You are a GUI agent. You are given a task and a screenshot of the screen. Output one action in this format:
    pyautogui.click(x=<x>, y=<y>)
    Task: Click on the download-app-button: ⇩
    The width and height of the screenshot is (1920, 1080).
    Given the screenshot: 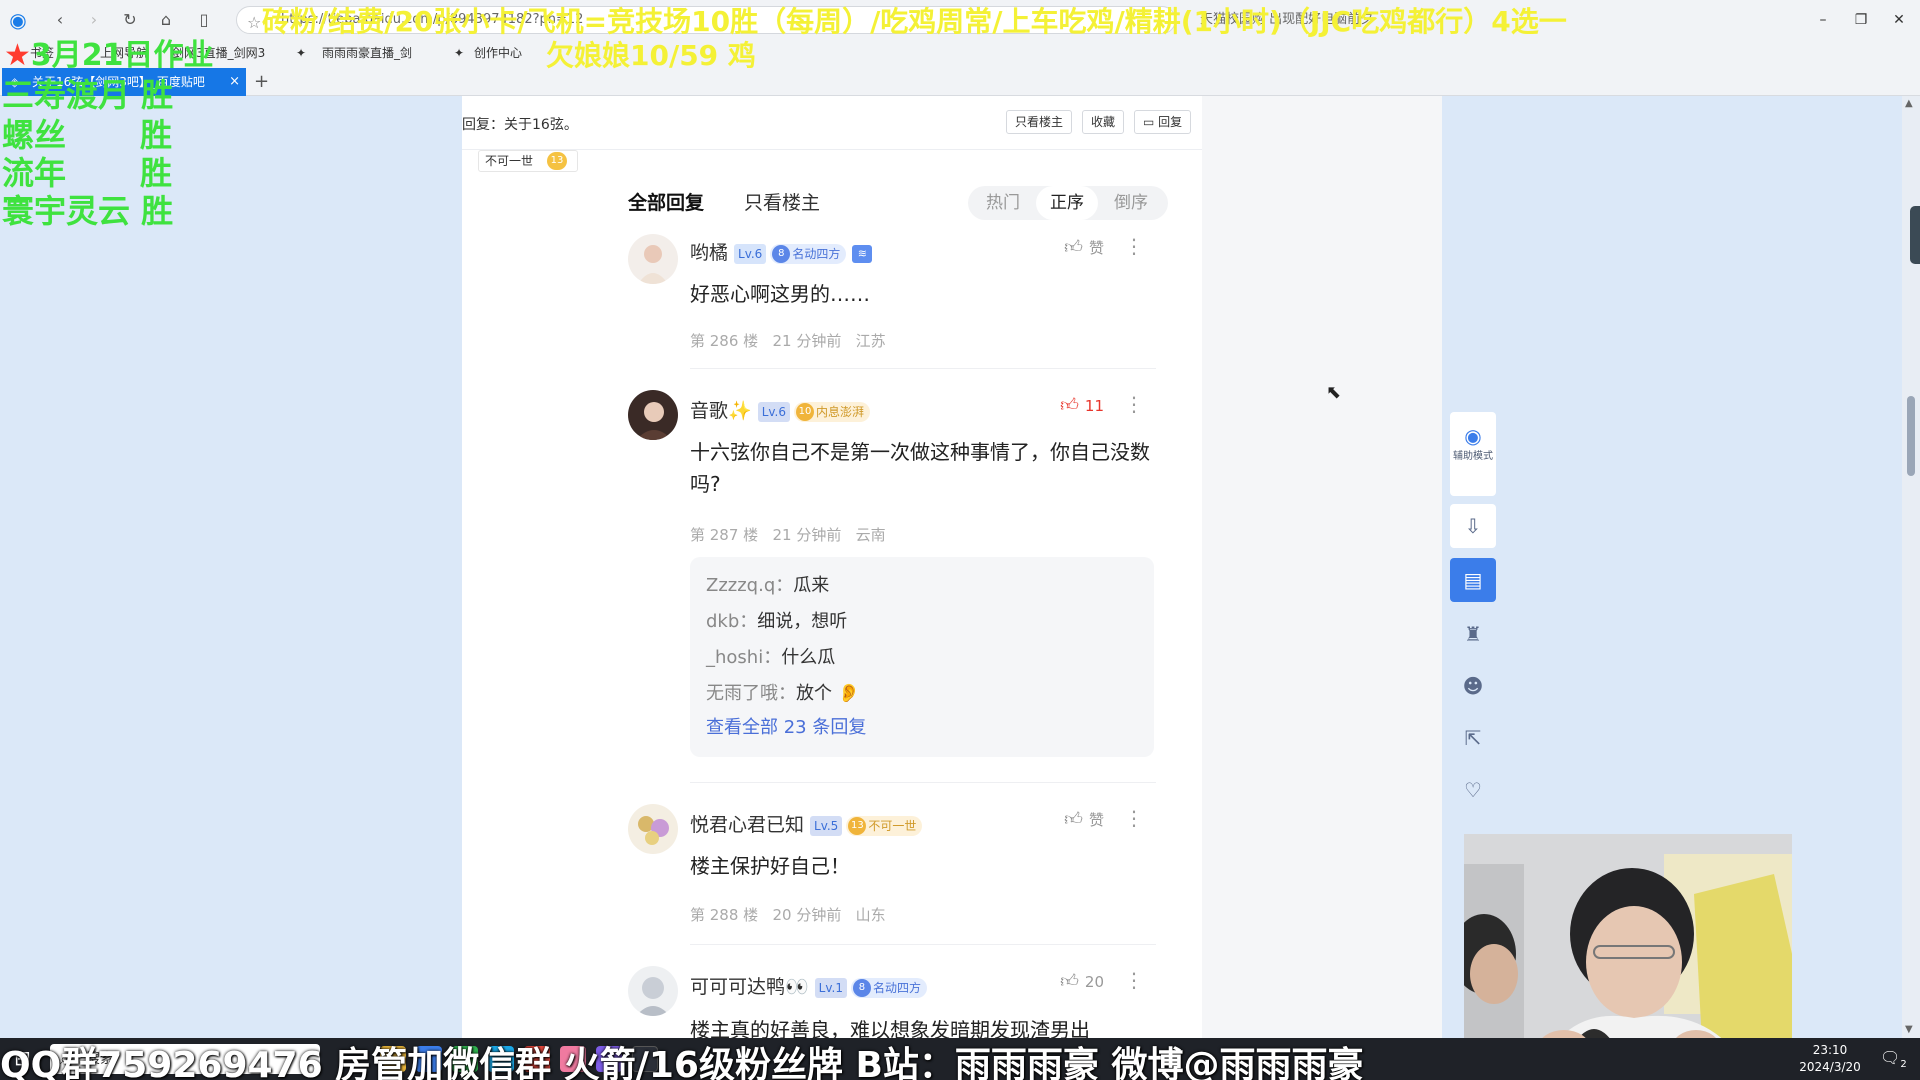 What is the action you would take?
    pyautogui.click(x=1473, y=526)
    